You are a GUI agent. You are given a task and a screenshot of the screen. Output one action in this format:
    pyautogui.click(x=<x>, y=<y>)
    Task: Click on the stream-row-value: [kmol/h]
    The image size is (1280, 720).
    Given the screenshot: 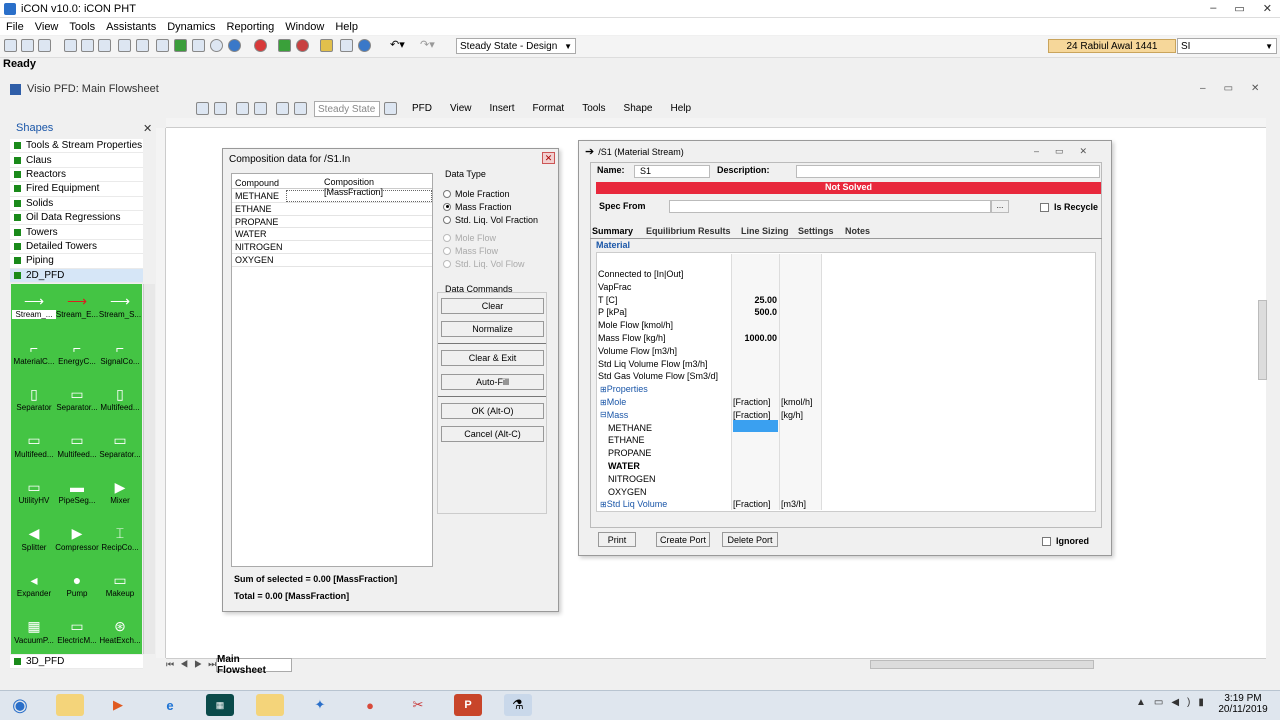 What is the action you would take?
    pyautogui.click(x=801, y=402)
    